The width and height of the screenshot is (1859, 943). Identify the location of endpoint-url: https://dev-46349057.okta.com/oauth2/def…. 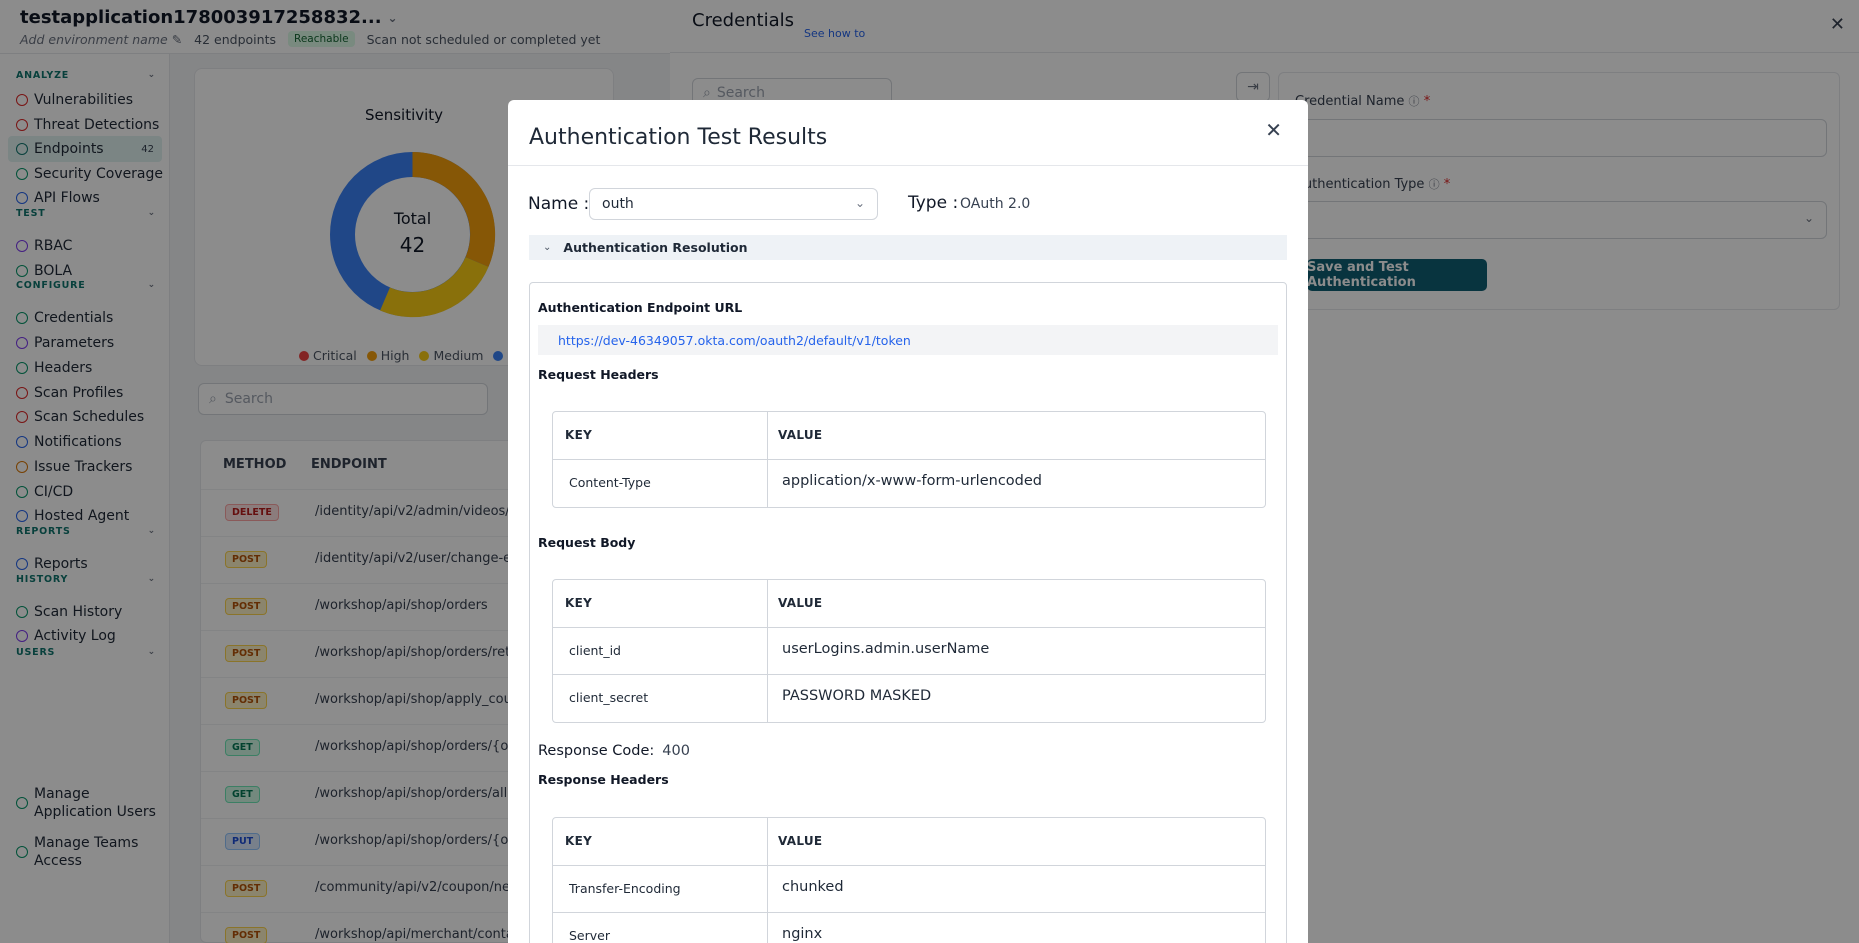
(908, 340).